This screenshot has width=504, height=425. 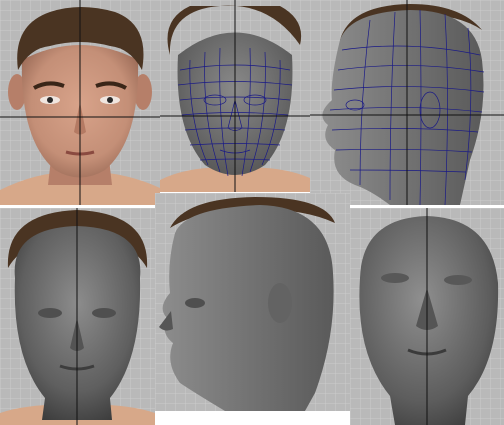 I want to click on front-wireframe-viewport, so click(x=235, y=96).